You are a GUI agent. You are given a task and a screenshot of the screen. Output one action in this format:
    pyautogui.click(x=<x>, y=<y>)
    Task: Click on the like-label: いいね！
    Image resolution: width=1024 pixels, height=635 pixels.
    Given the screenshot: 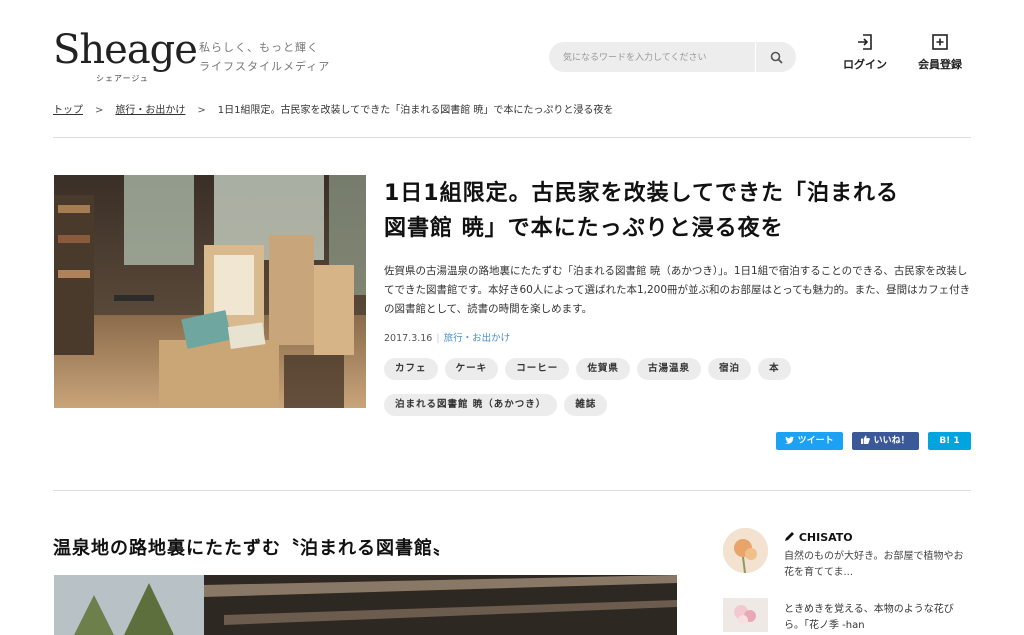 What is the action you would take?
    pyautogui.click(x=891, y=441)
    